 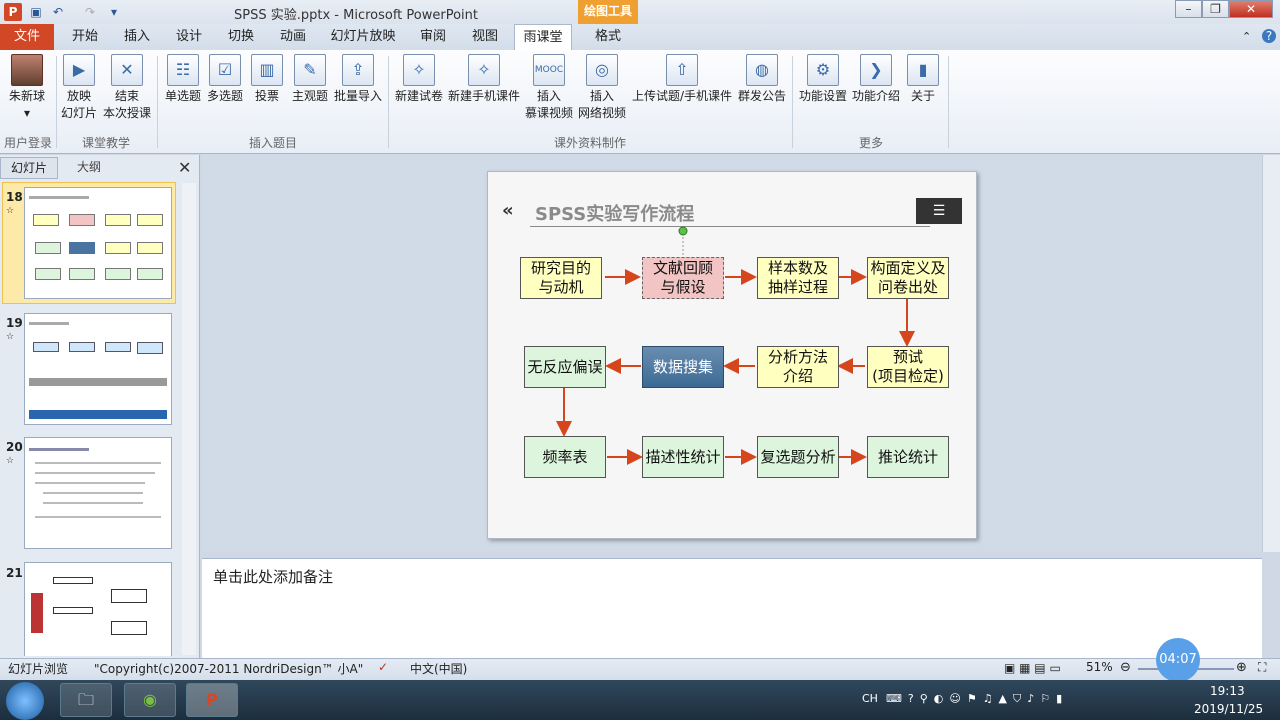 What do you see at coordinates (683, 278) in the screenshot?
I see `box-literature-review: 文献回顾 与假设` at bounding box center [683, 278].